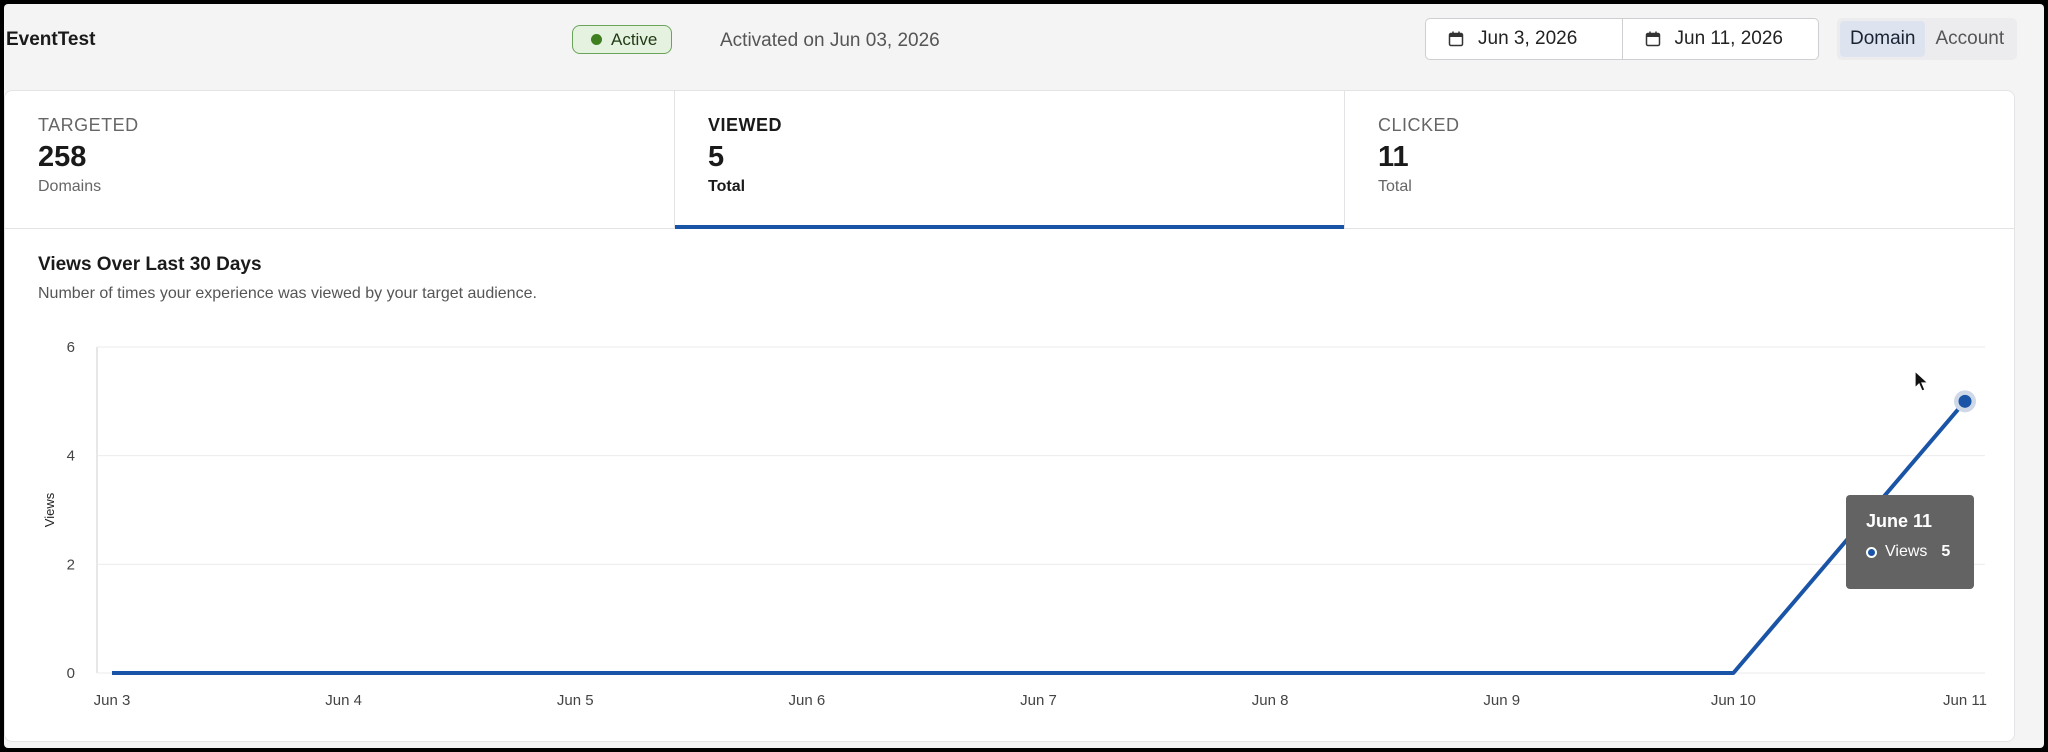 This screenshot has width=2048, height=752. I want to click on mouse-cursor-icon, so click(1922, 381).